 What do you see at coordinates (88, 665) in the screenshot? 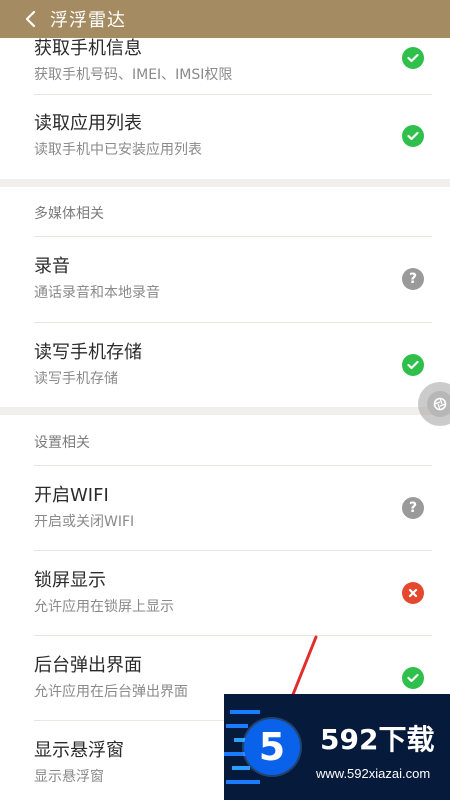
I see `permission-title: 后台弹出界面` at bounding box center [88, 665].